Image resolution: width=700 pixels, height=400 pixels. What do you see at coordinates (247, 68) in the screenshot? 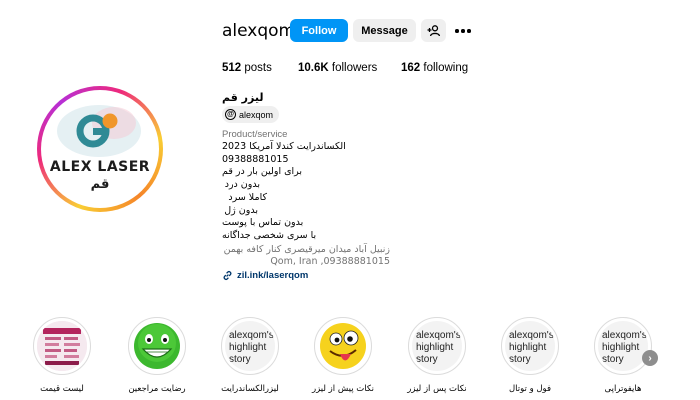
I see `posts-stat: 512 posts` at bounding box center [247, 68].